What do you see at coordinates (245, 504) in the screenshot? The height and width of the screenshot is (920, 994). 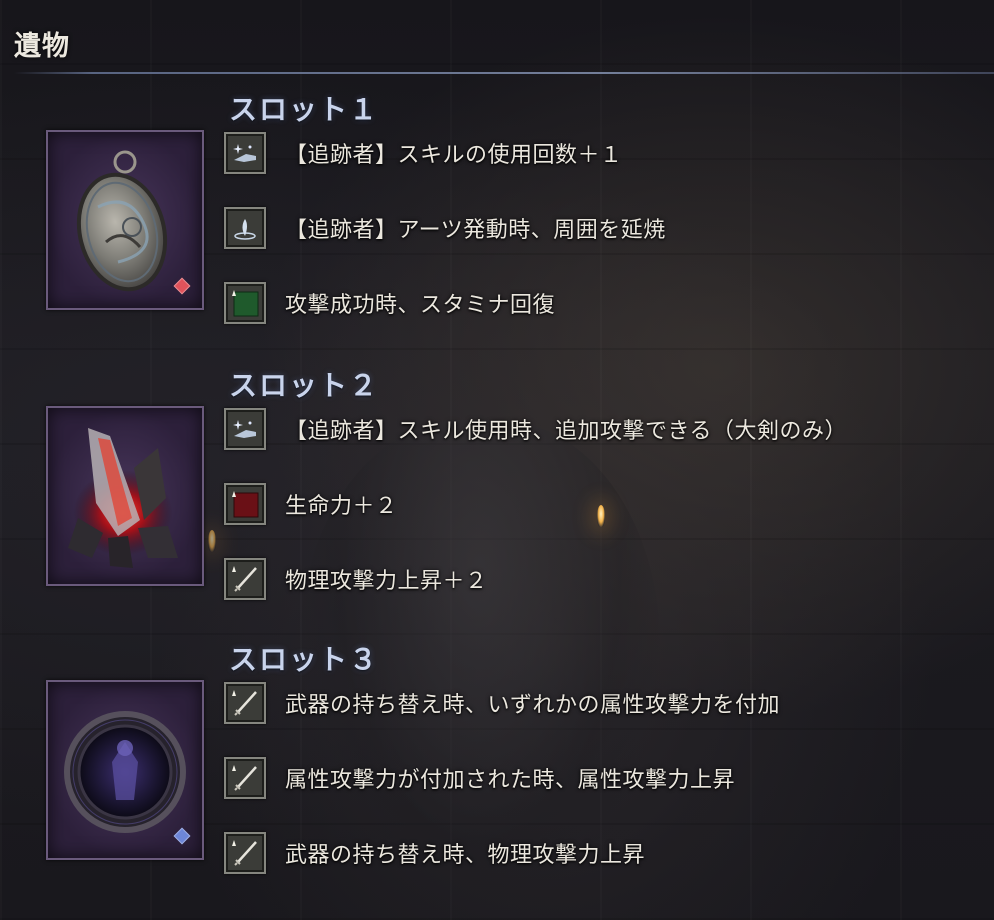 I see `vitality-up-icon` at bounding box center [245, 504].